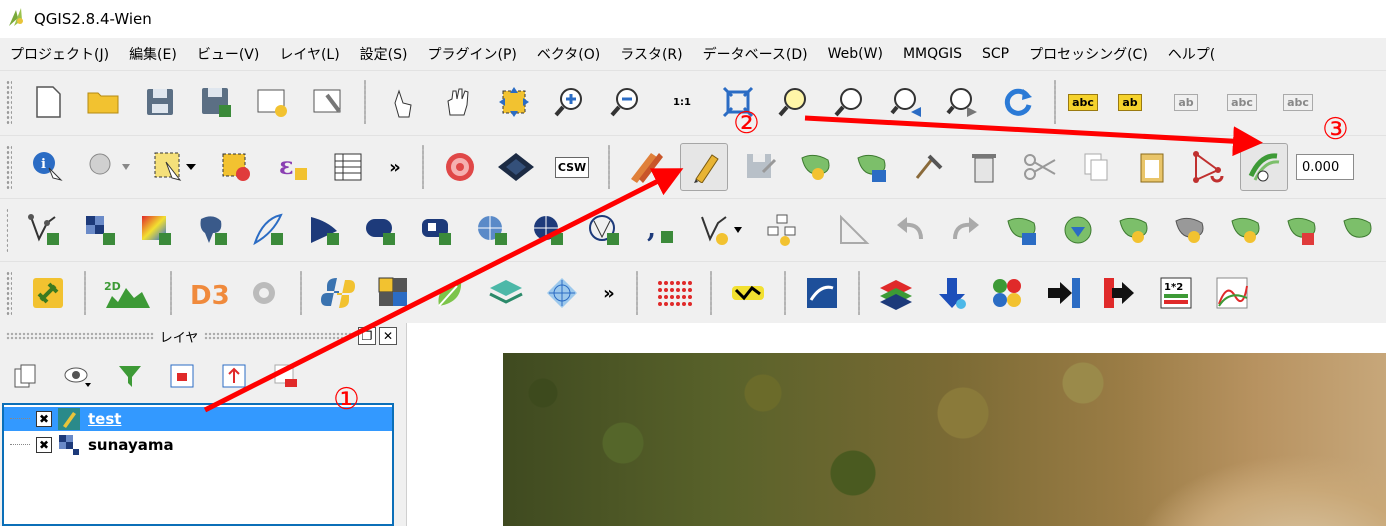 This screenshot has height=526, width=1386. I want to click on add-group-icon, so click(26, 376).